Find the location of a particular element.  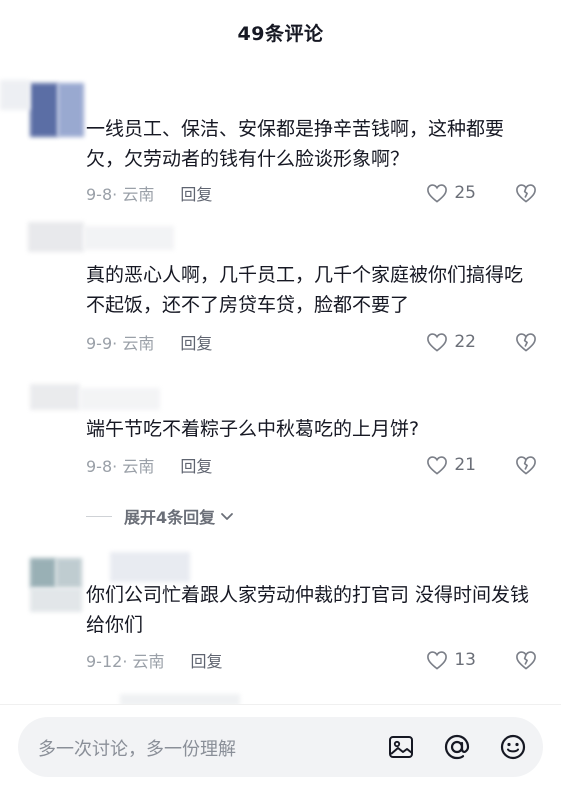

at-icon is located at coordinates (457, 747).